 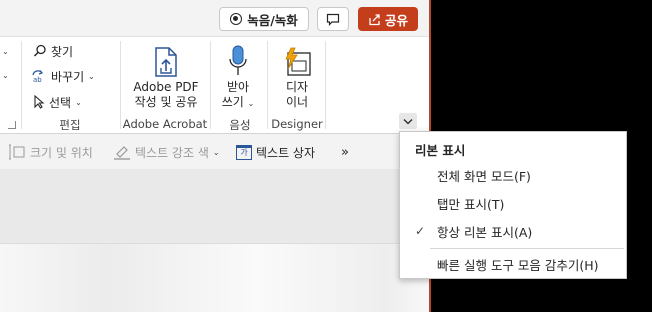 What do you see at coordinates (272, 20) in the screenshot?
I see `record-label: 녹음/녹화` at bounding box center [272, 20].